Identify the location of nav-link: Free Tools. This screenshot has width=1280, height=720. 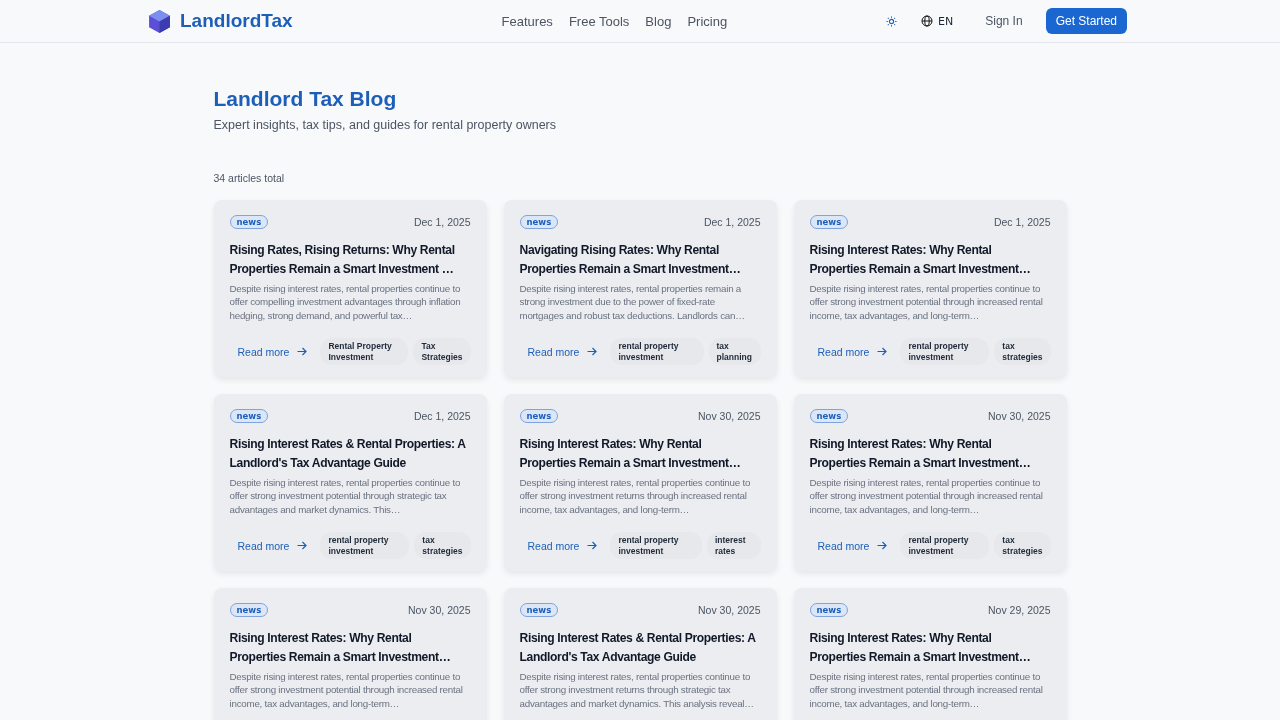
(599, 21).